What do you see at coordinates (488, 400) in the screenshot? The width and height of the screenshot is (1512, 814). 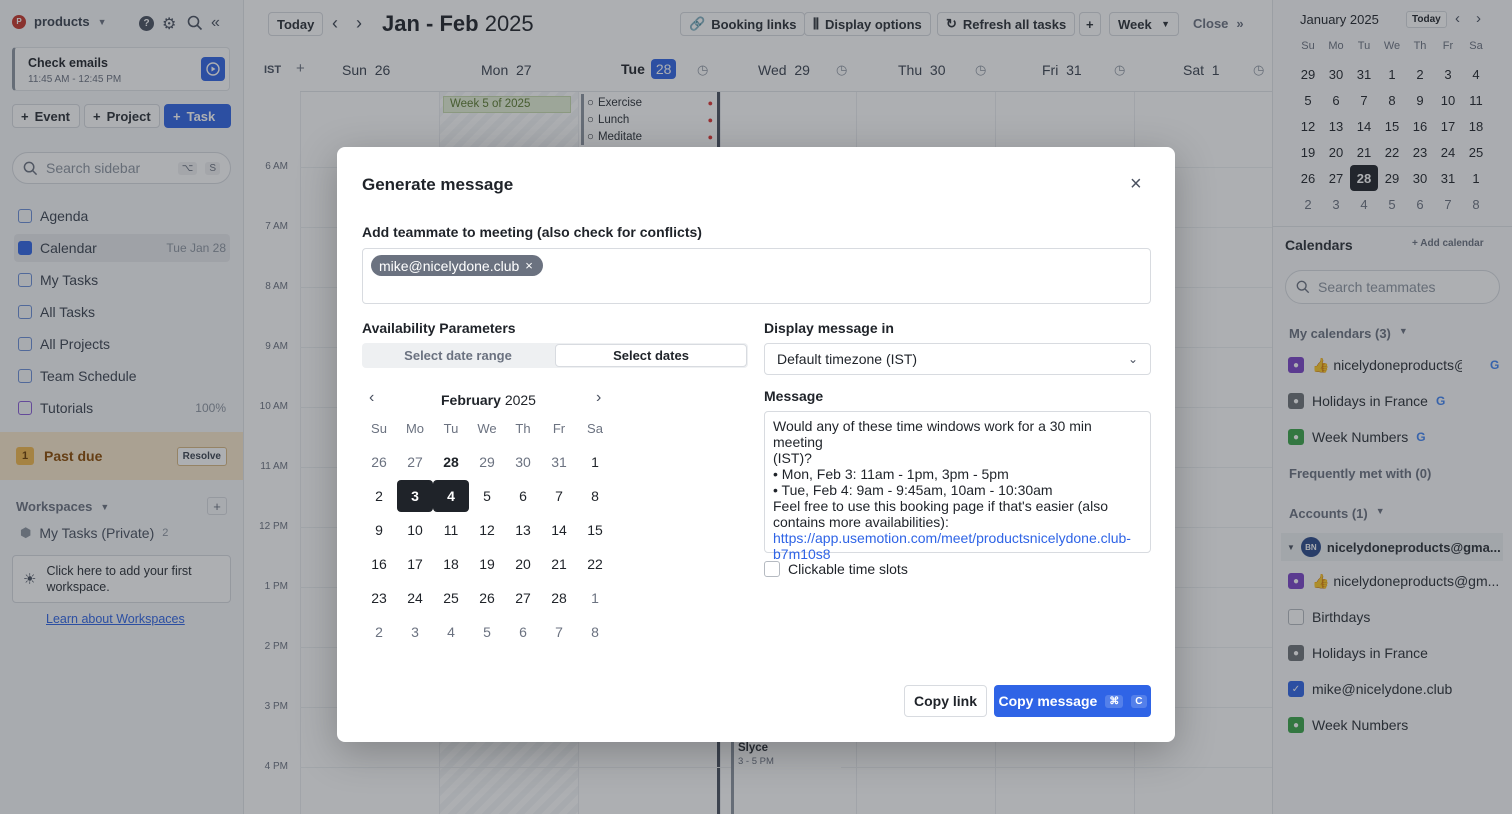 I see `picker-month-title: February 2025` at bounding box center [488, 400].